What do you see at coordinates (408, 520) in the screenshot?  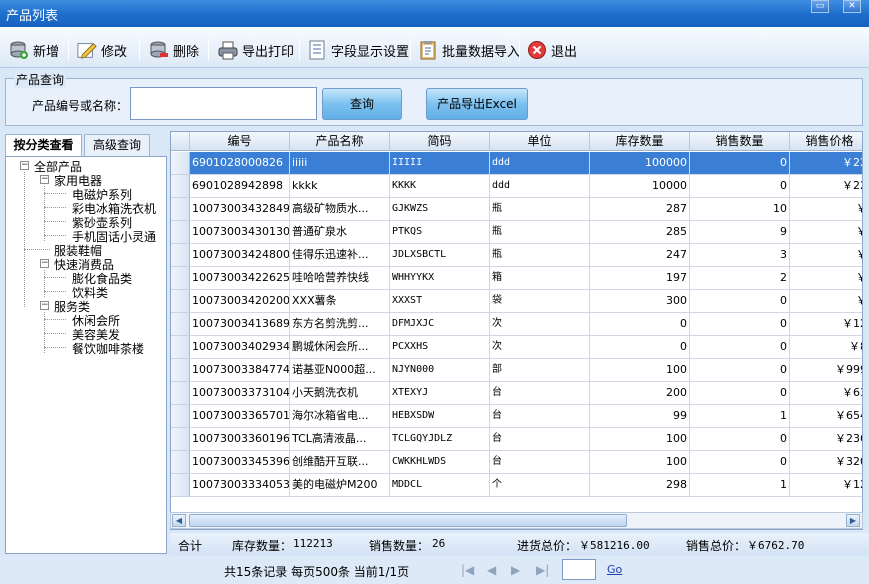 I see `scroll-thumb` at bounding box center [408, 520].